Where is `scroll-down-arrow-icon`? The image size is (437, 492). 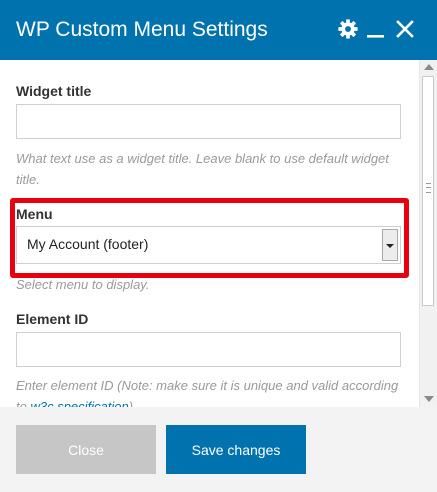 scroll-down-arrow-icon is located at coordinates (429, 399).